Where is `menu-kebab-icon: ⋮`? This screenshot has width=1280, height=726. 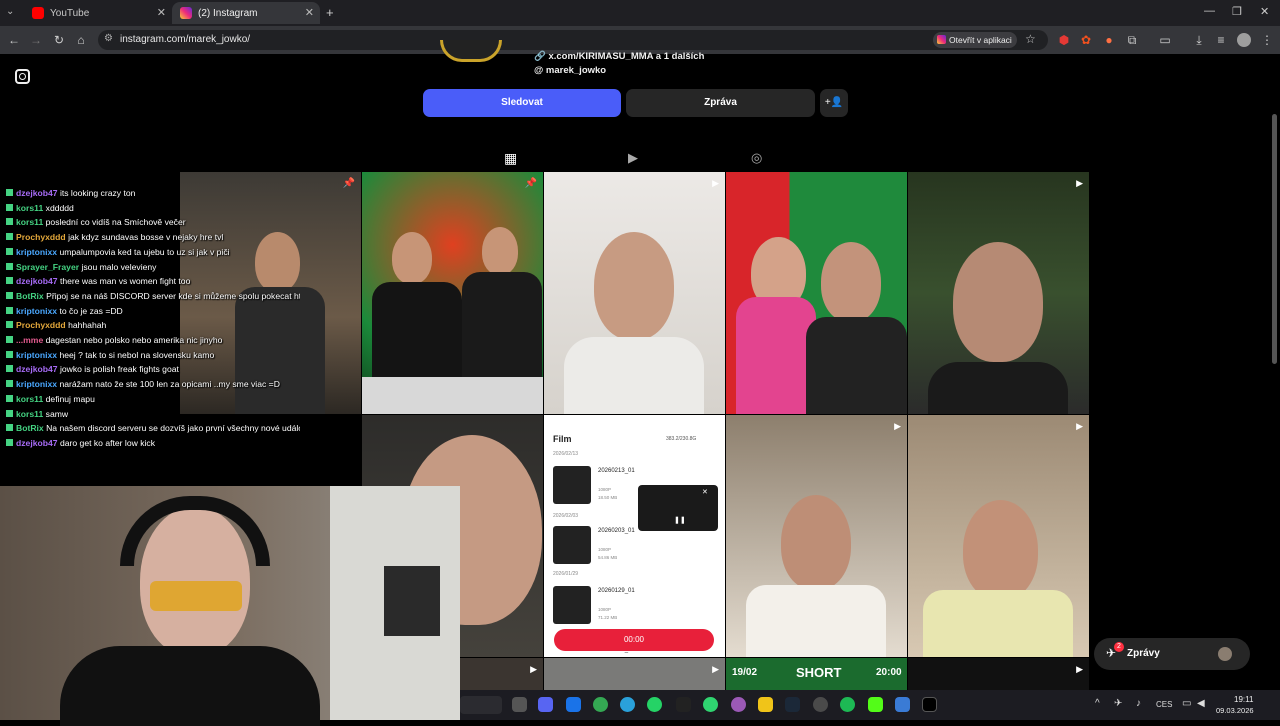 menu-kebab-icon: ⋮ is located at coordinates (1267, 40).